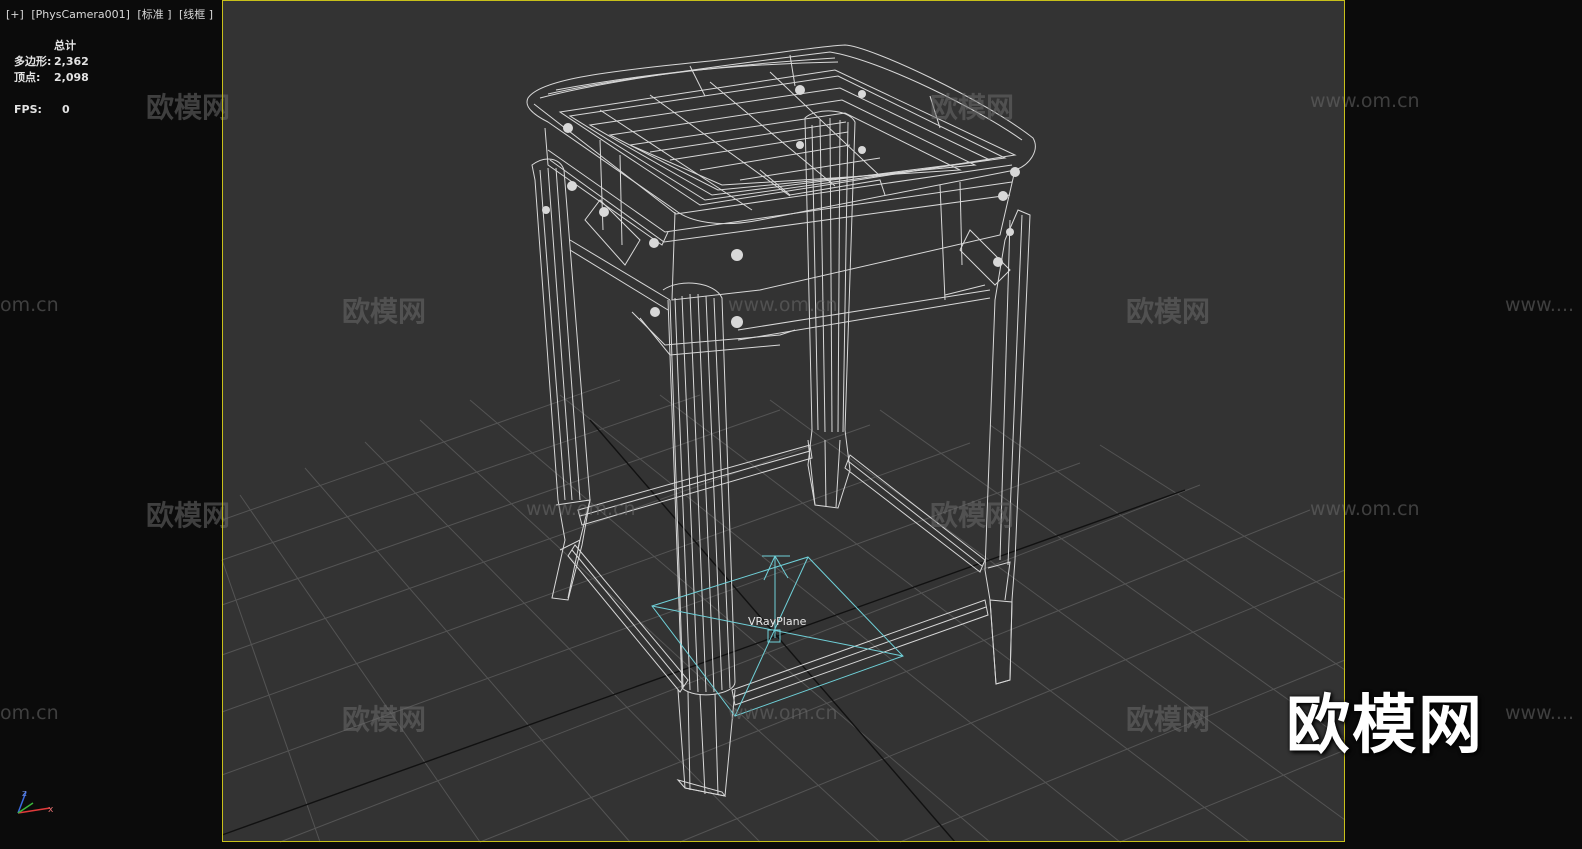  Describe the element at coordinates (51, 110) in the screenshot. I see `stats-fps: FPS: 0` at that location.